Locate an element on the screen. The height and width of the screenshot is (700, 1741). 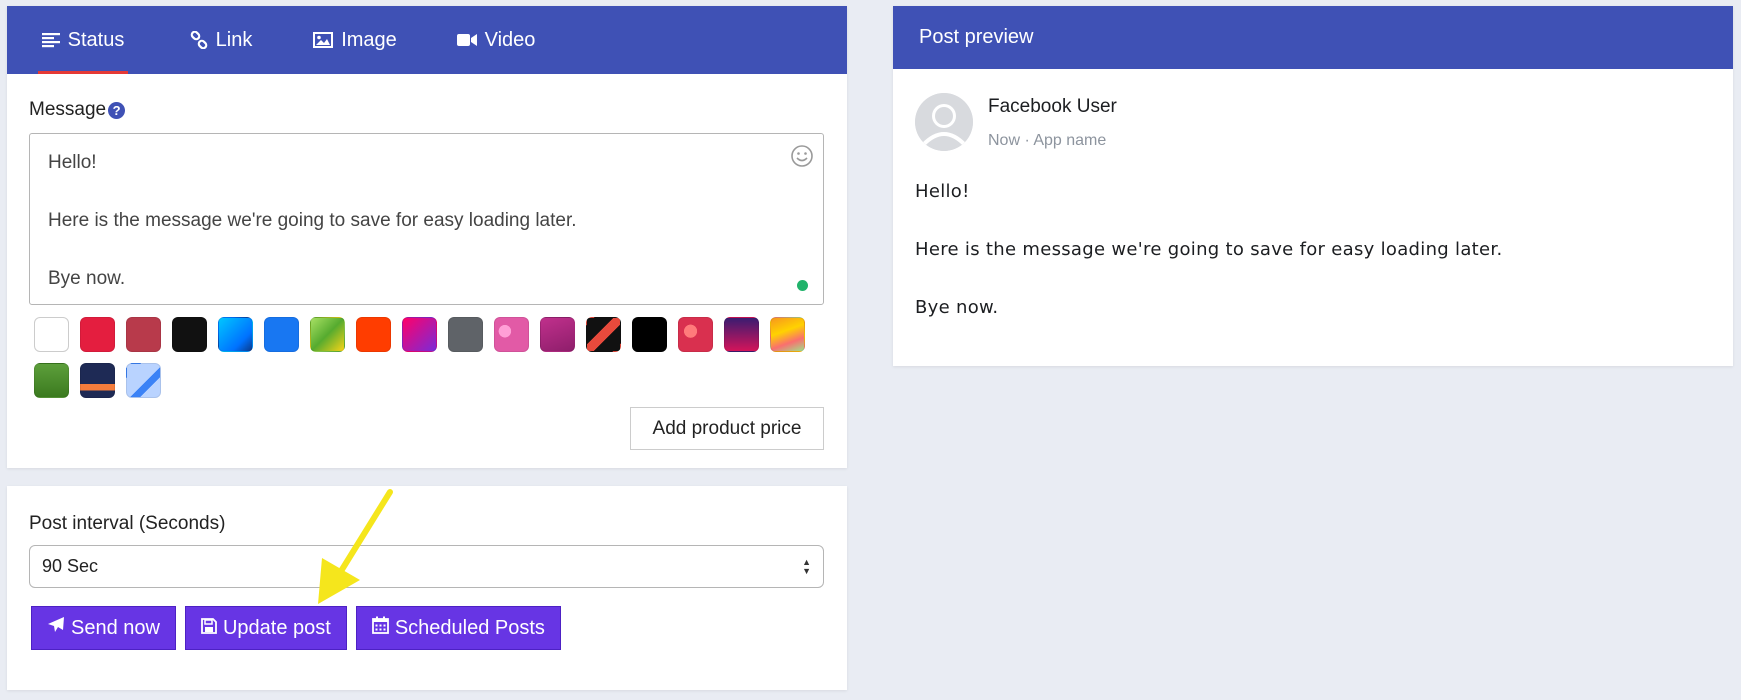
update-post-button: Update post is located at coordinates (265, 628).